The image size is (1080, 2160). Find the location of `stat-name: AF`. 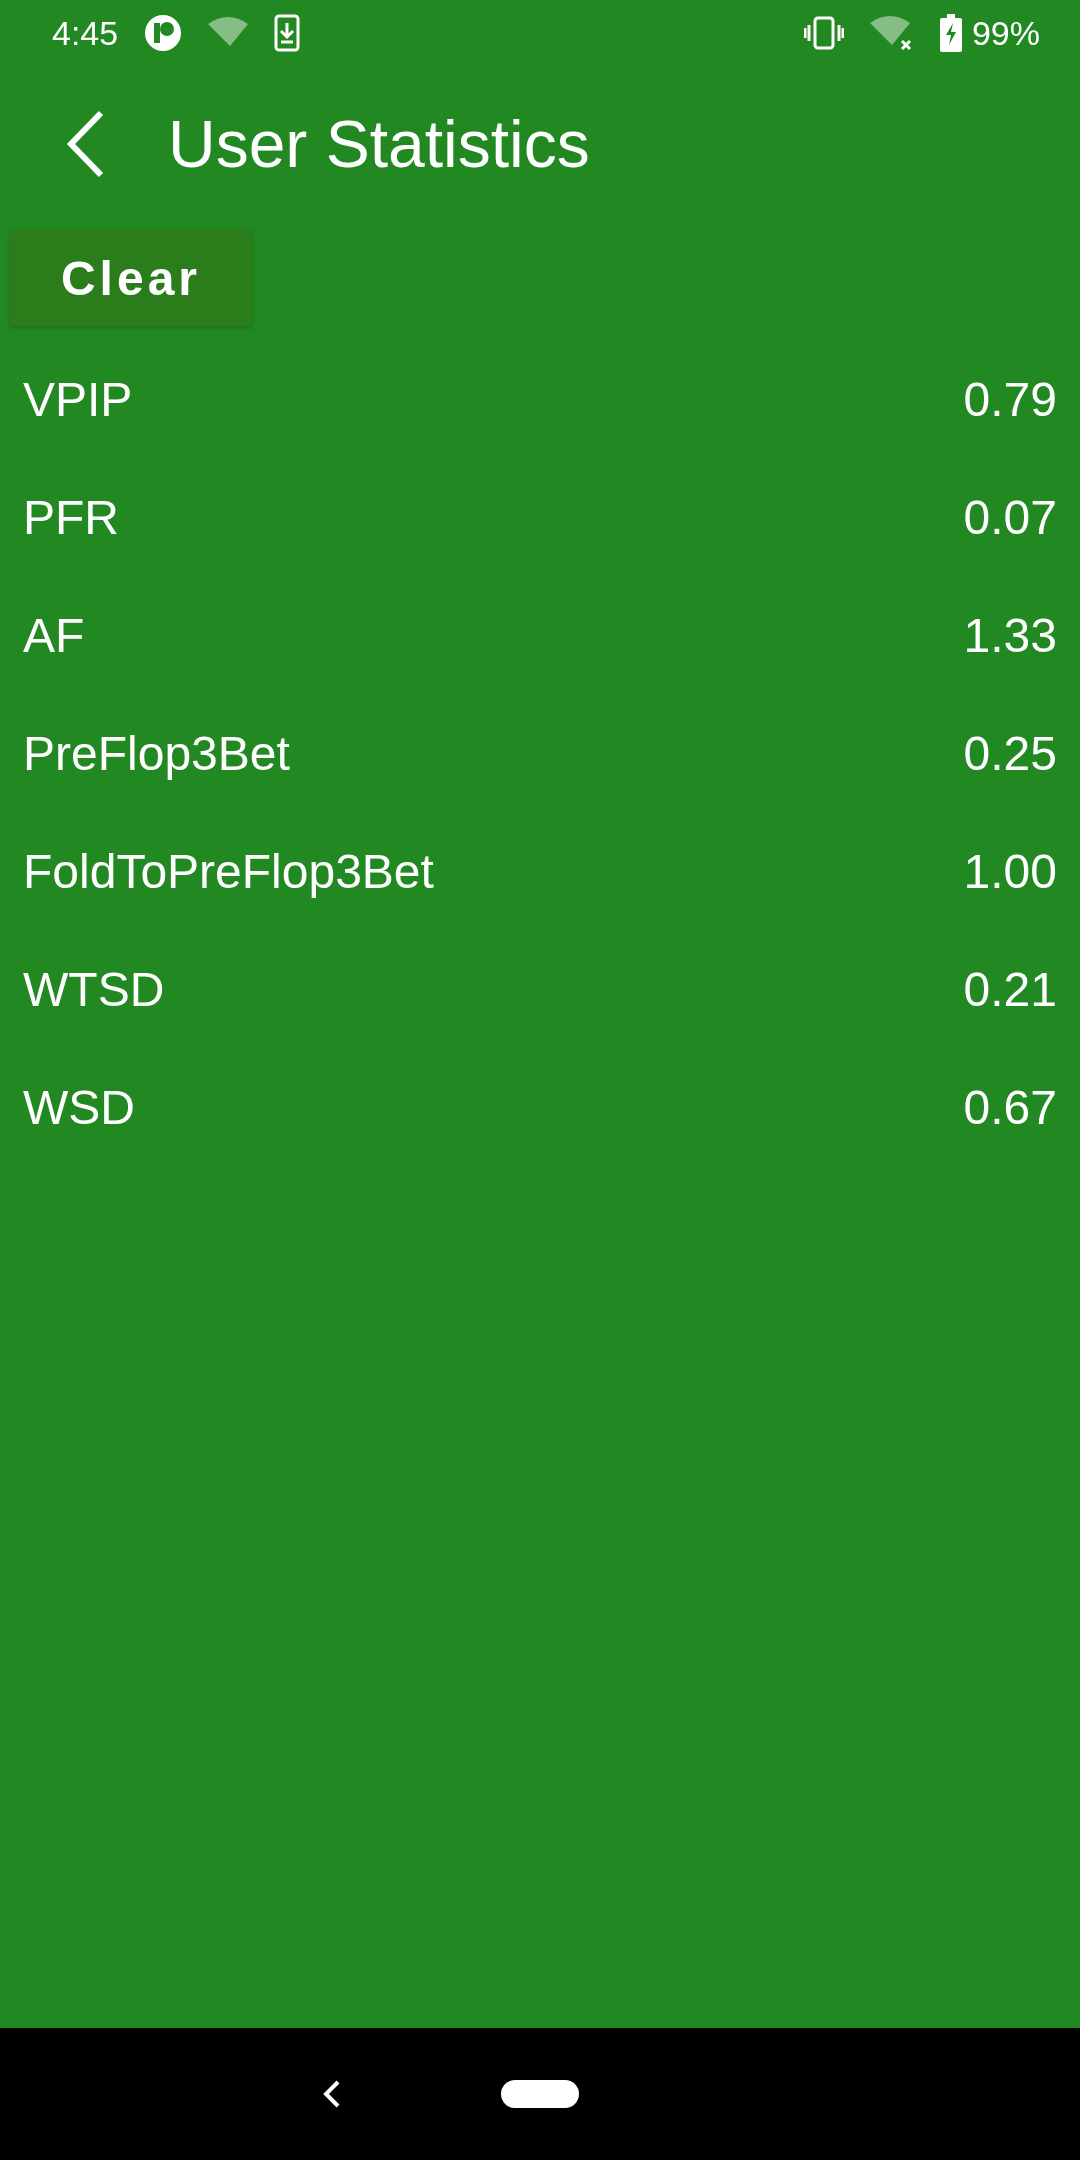

stat-name: AF is located at coordinates (54, 635).